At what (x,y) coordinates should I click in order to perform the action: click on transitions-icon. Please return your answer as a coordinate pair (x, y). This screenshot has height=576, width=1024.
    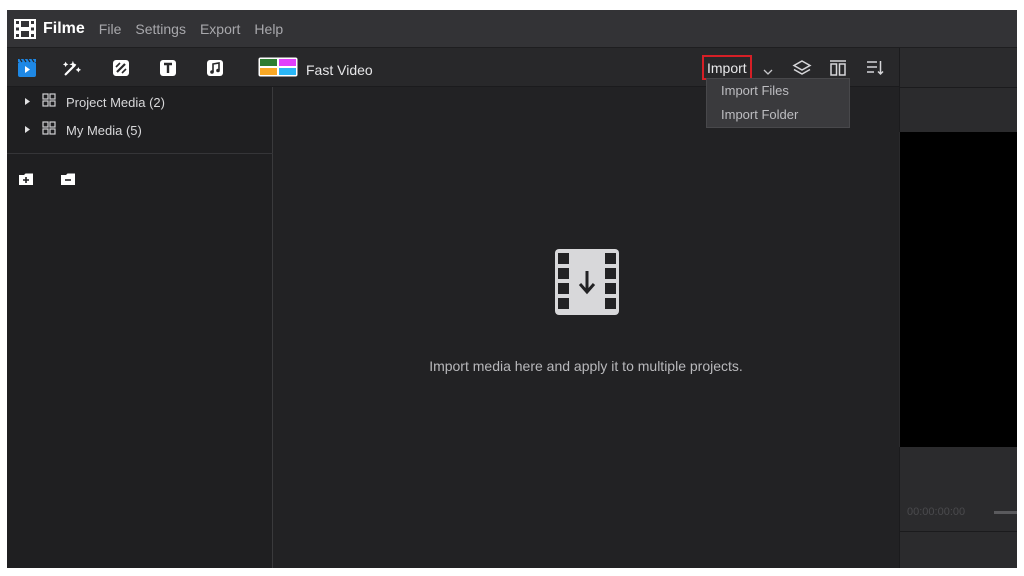
    Looking at the image, I should click on (121, 68).